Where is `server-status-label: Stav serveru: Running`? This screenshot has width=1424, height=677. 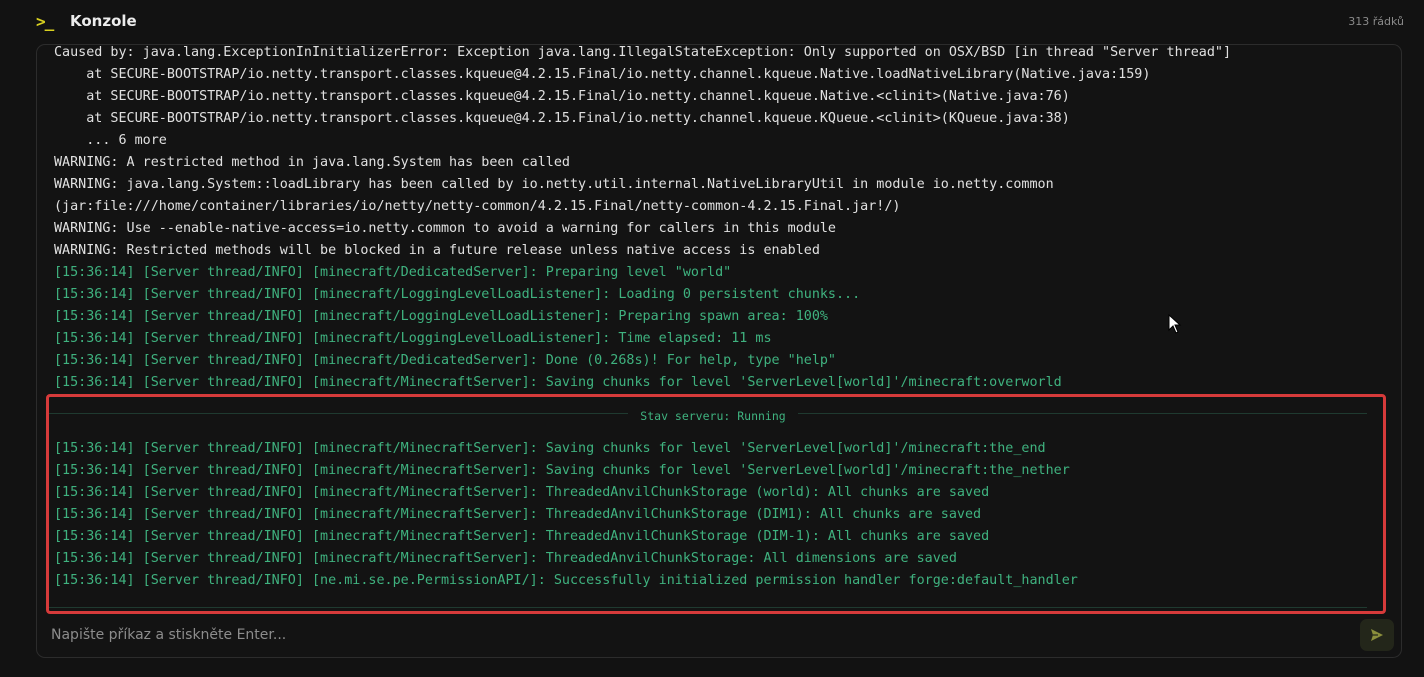
server-status-label: Stav serveru: Running is located at coordinates (713, 416).